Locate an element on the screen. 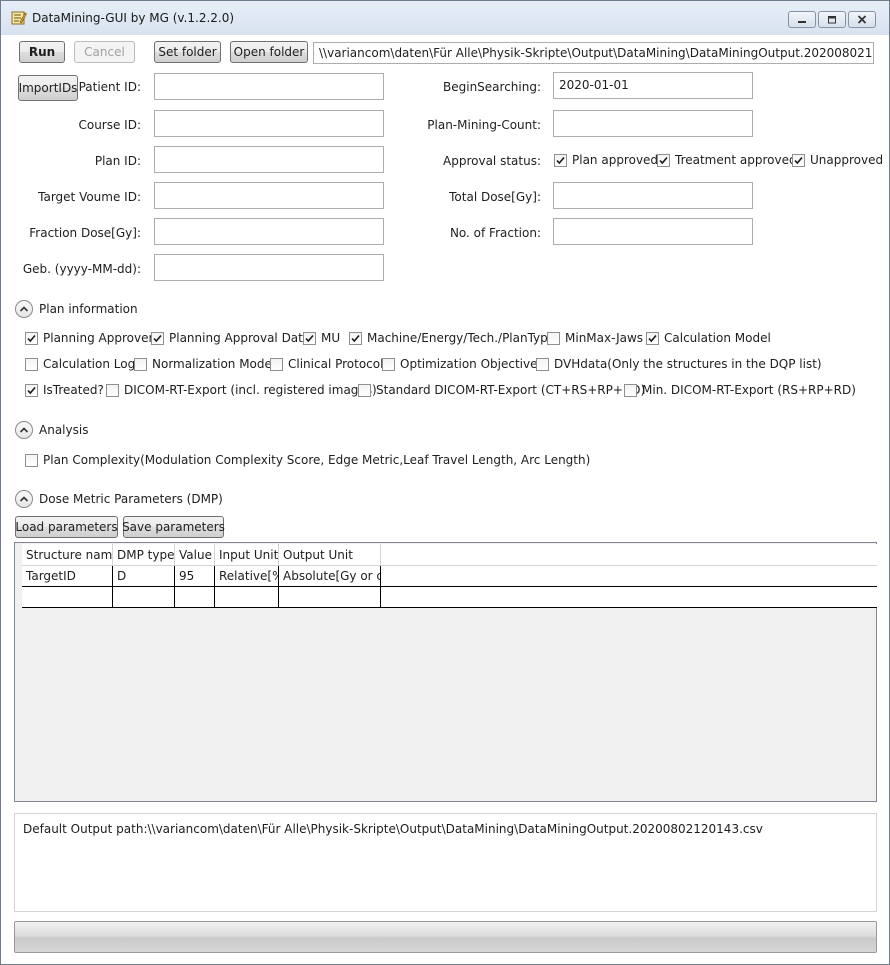  column-header-dmp-type: DMP type is located at coordinates (144, 555).